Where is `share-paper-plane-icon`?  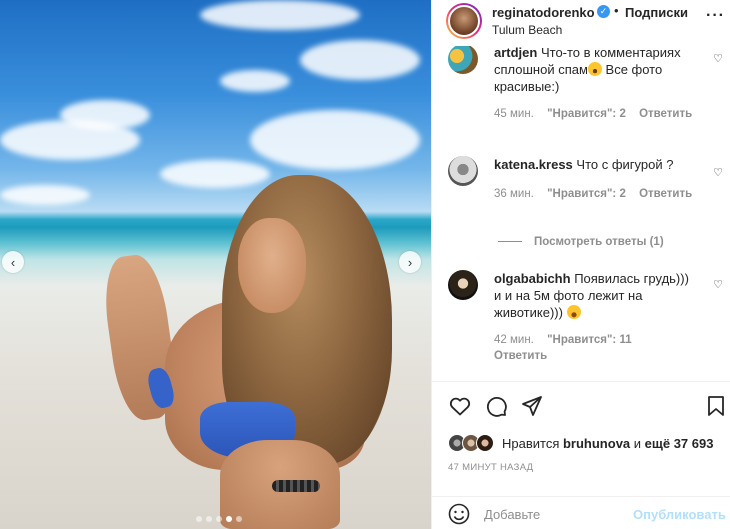 share-paper-plane-icon is located at coordinates (532, 406).